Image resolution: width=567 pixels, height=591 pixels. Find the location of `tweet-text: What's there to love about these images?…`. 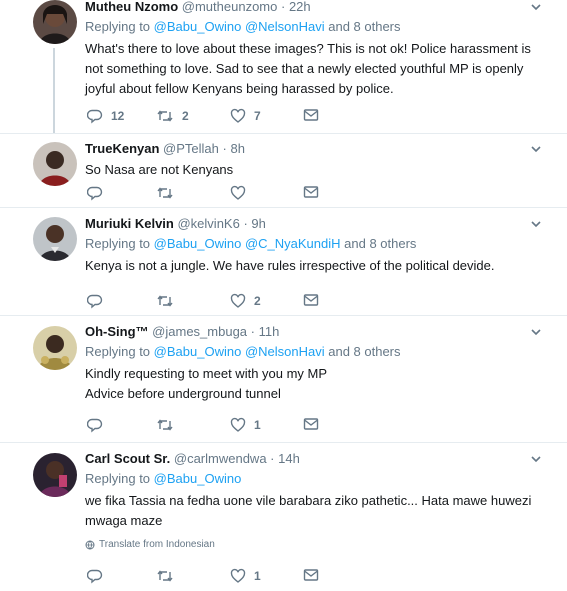

tweet-text: What's there to love about these images?… is located at coordinates (308, 68).